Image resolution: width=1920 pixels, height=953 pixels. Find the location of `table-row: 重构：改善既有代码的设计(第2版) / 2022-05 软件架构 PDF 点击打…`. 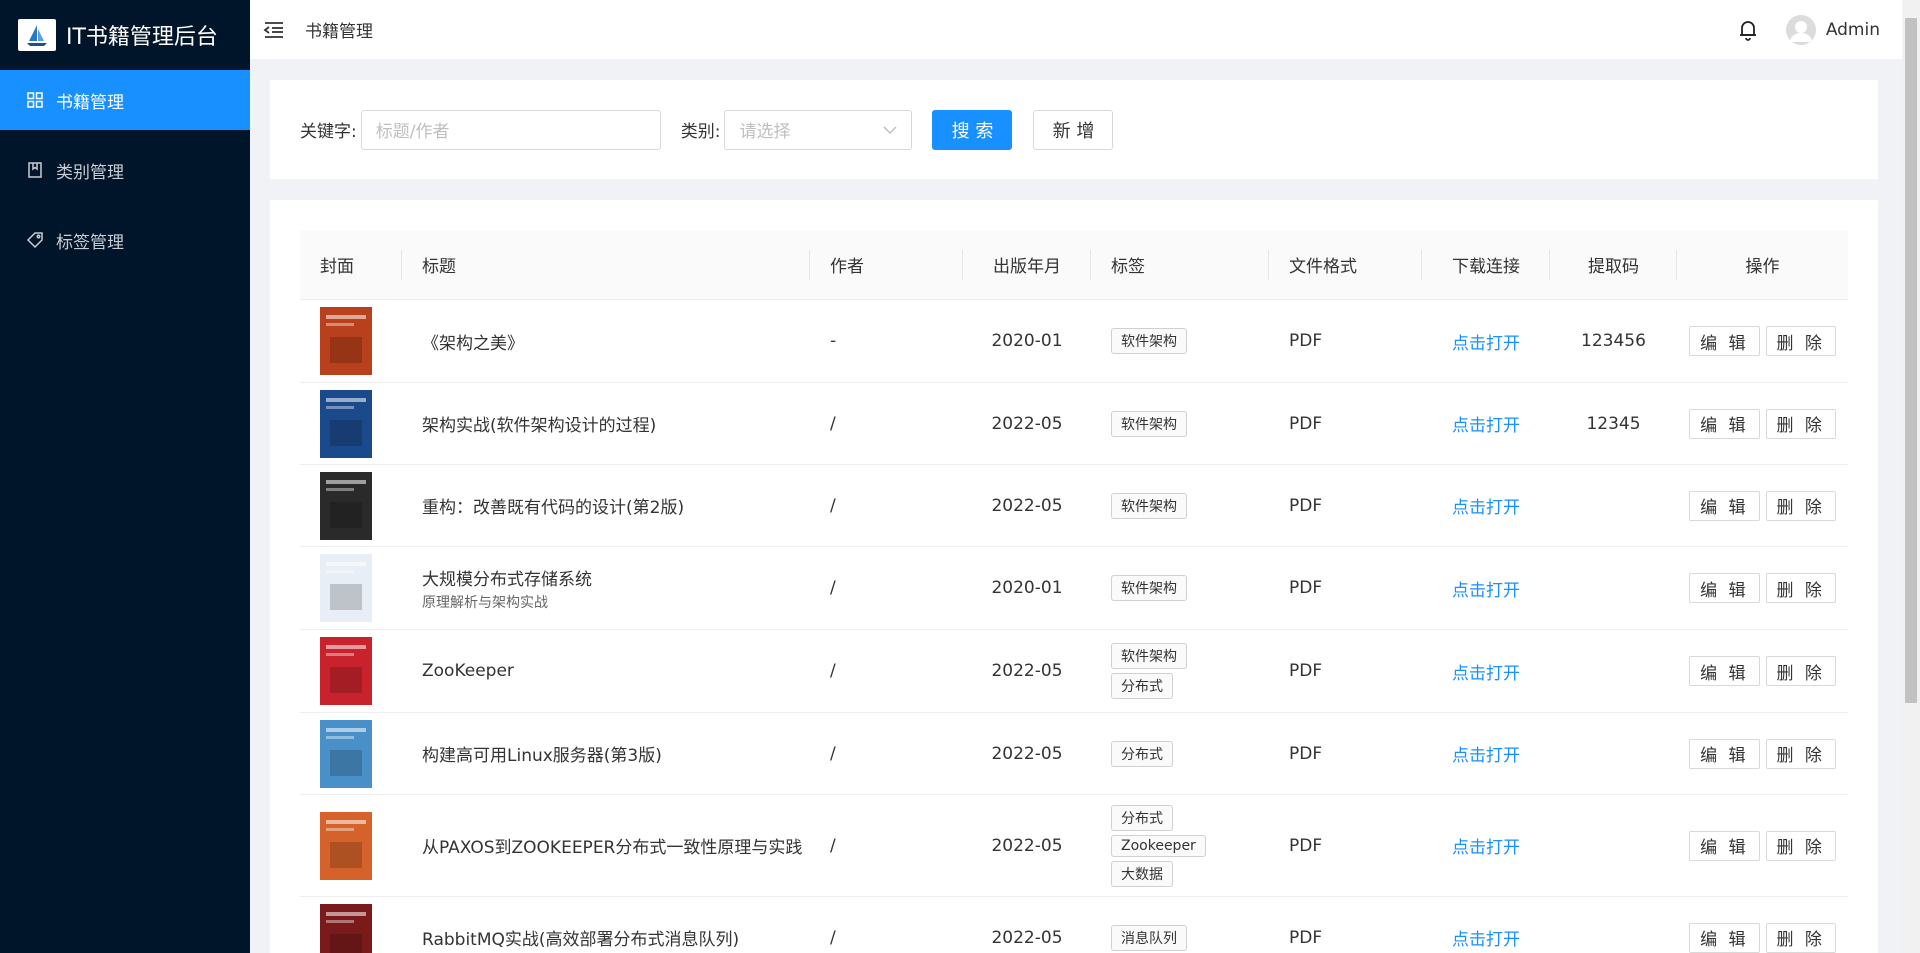

table-row: 重构：改善既有代码的设计(第2版) / 2022-05 软件架构 PDF 点击打… is located at coordinates (1074, 506).